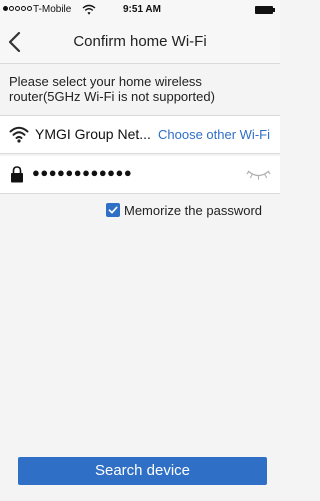  I want to click on page-title: Confirm home Wi-Fi, so click(140, 41).